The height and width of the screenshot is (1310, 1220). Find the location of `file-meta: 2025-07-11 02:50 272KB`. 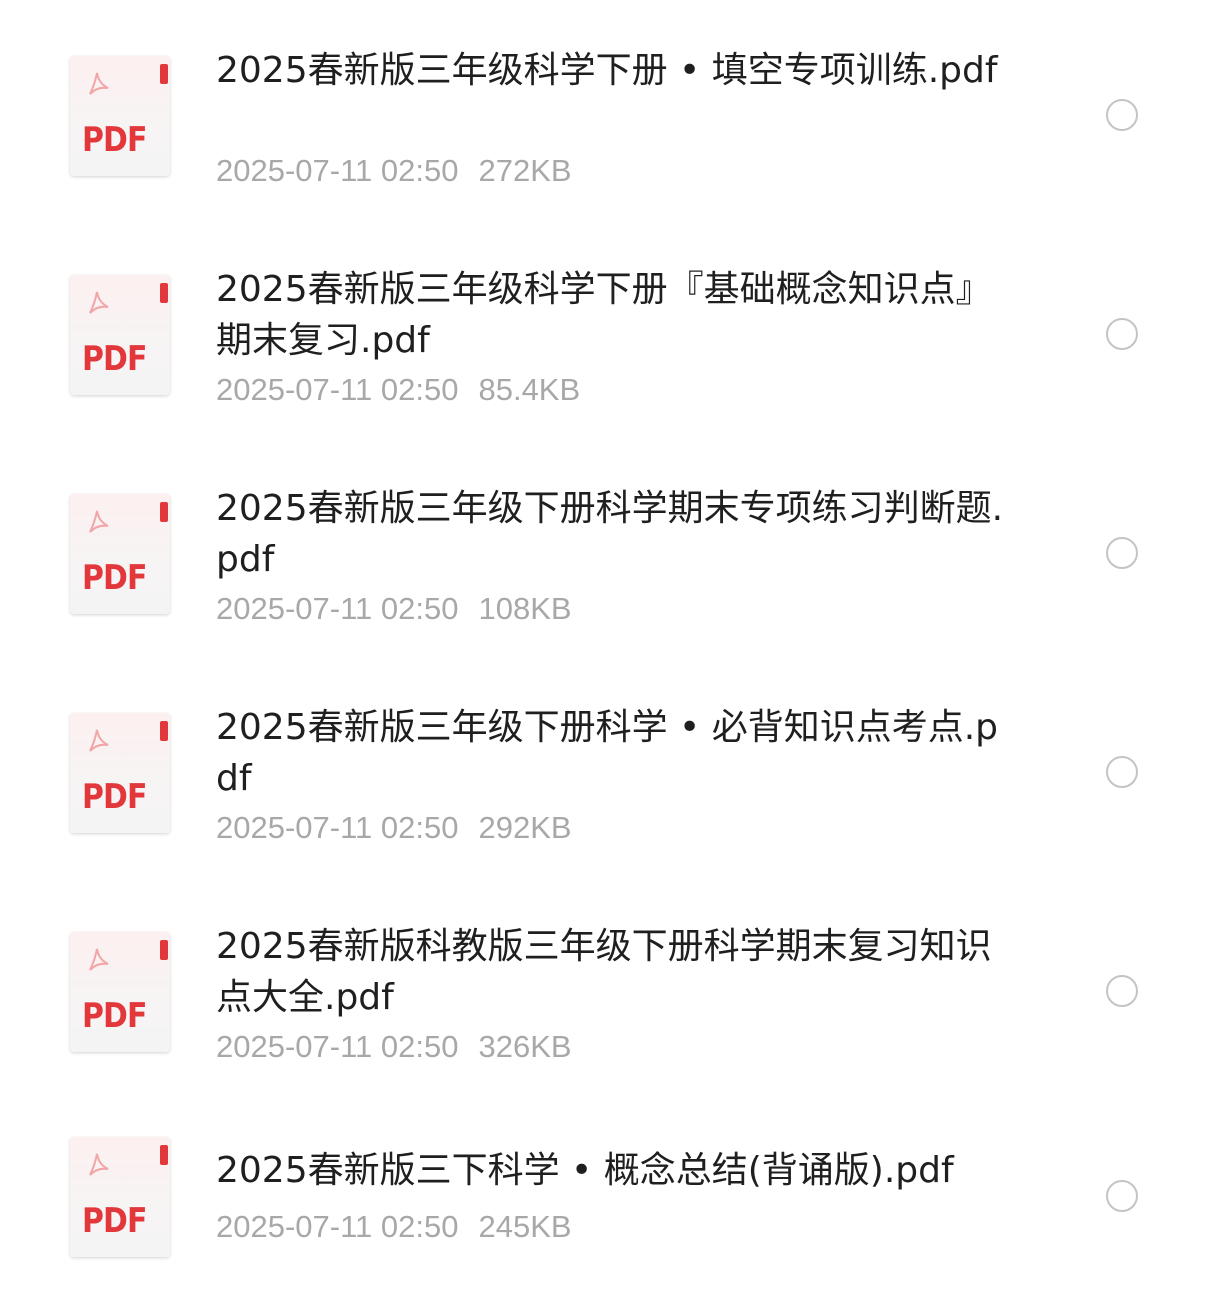

file-meta: 2025-07-11 02:50 272KB is located at coordinates (394, 171).